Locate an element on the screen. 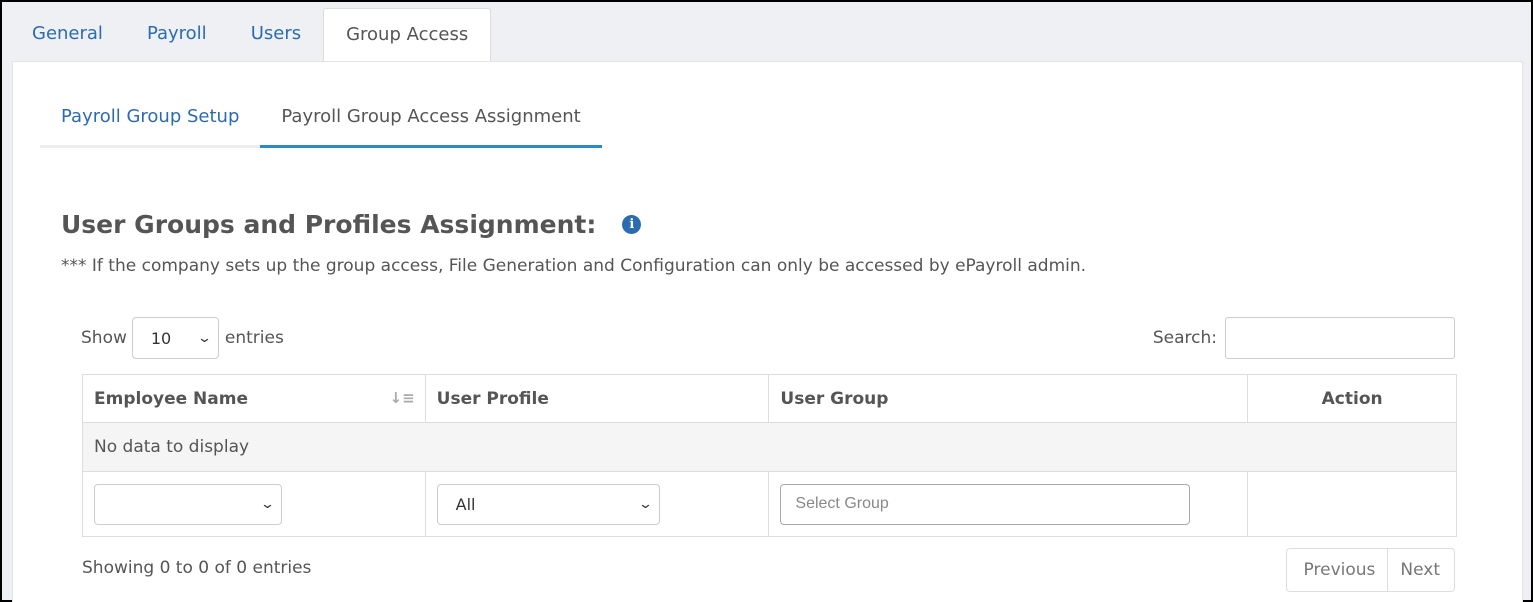  column-user-group: User Group is located at coordinates (1008, 398).